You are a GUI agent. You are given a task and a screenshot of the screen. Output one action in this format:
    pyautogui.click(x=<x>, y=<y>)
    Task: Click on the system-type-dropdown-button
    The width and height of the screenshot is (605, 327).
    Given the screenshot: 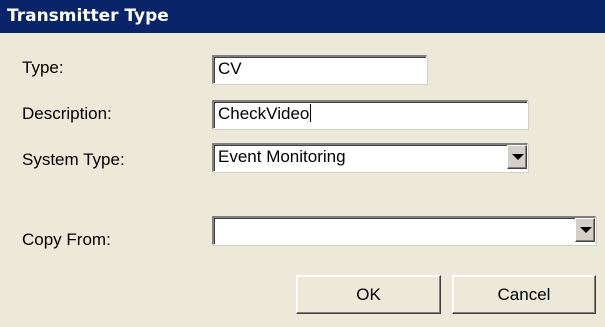 What is the action you would take?
    pyautogui.click(x=517, y=157)
    